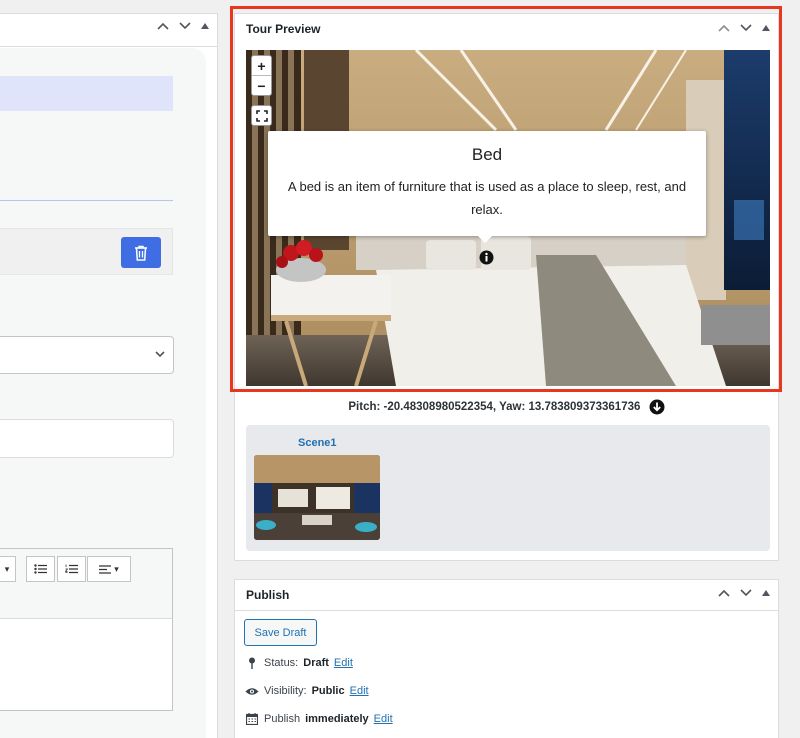 Image resolution: width=800 pixels, height=738 pixels. What do you see at coordinates (282, 719) in the screenshot?
I see `publish-label: Publish` at bounding box center [282, 719].